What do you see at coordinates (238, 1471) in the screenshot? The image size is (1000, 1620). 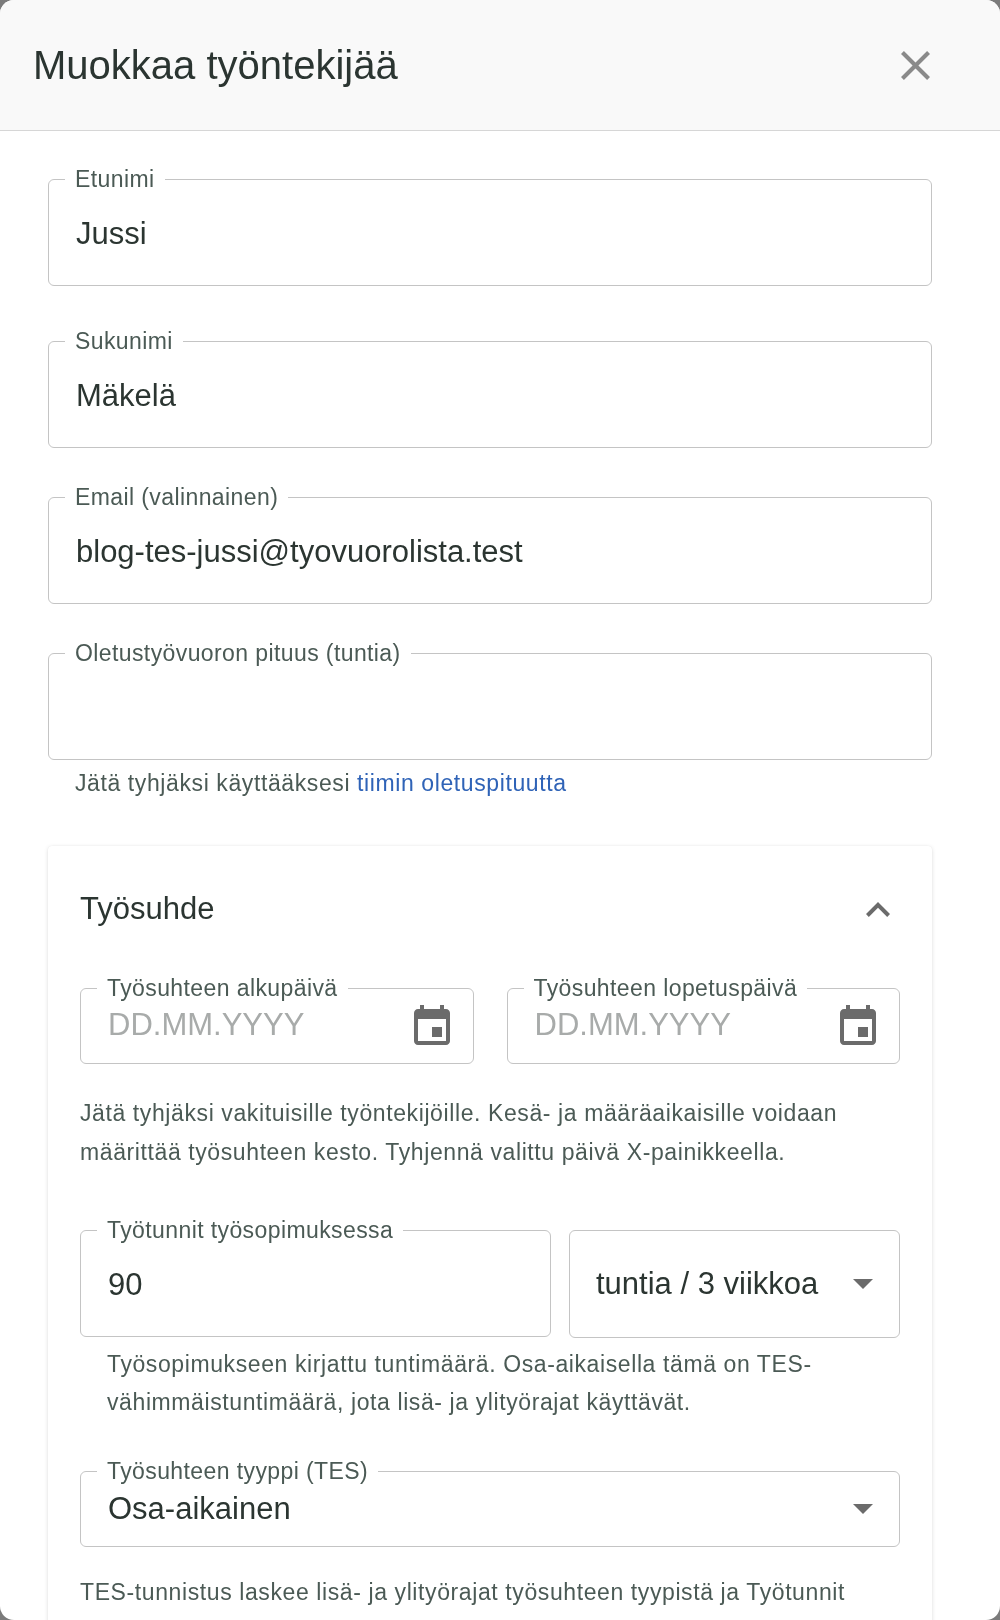 I see `field-label: Työsuhteen tyyppi (TES)` at bounding box center [238, 1471].